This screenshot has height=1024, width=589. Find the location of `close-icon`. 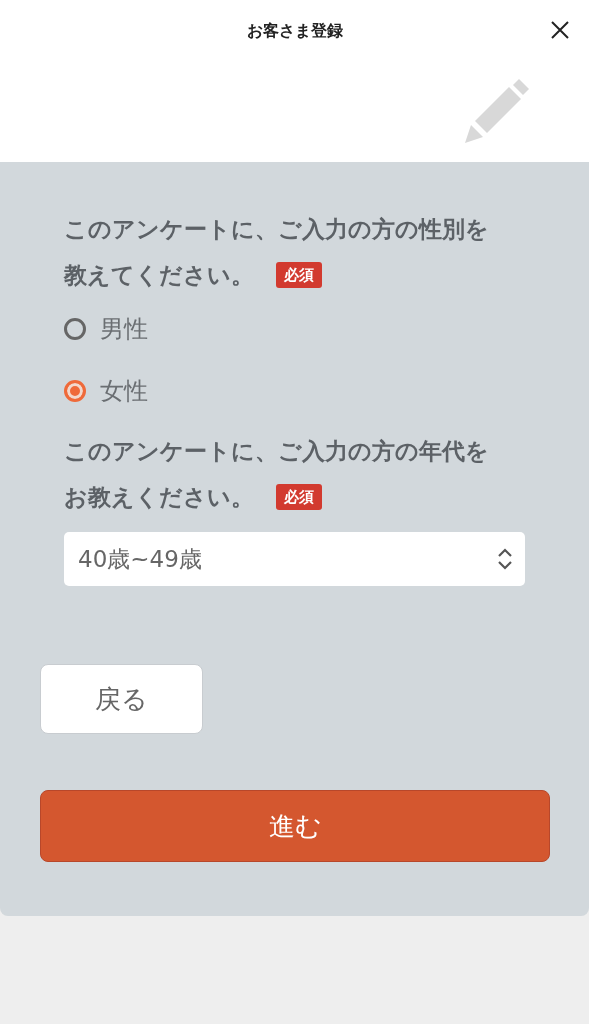

close-icon is located at coordinates (560, 30).